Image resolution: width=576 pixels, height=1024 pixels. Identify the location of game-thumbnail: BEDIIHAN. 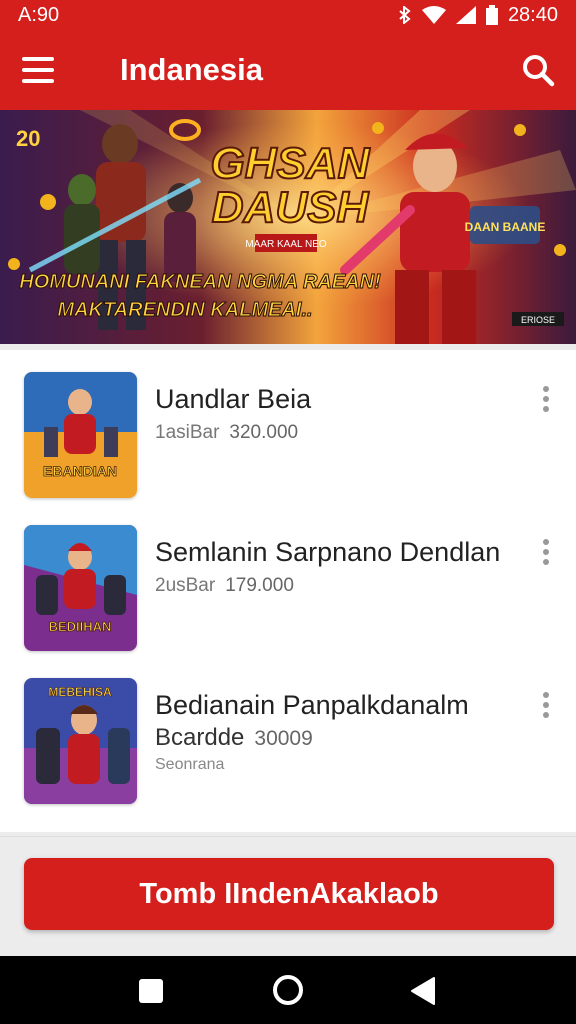
(80, 588).